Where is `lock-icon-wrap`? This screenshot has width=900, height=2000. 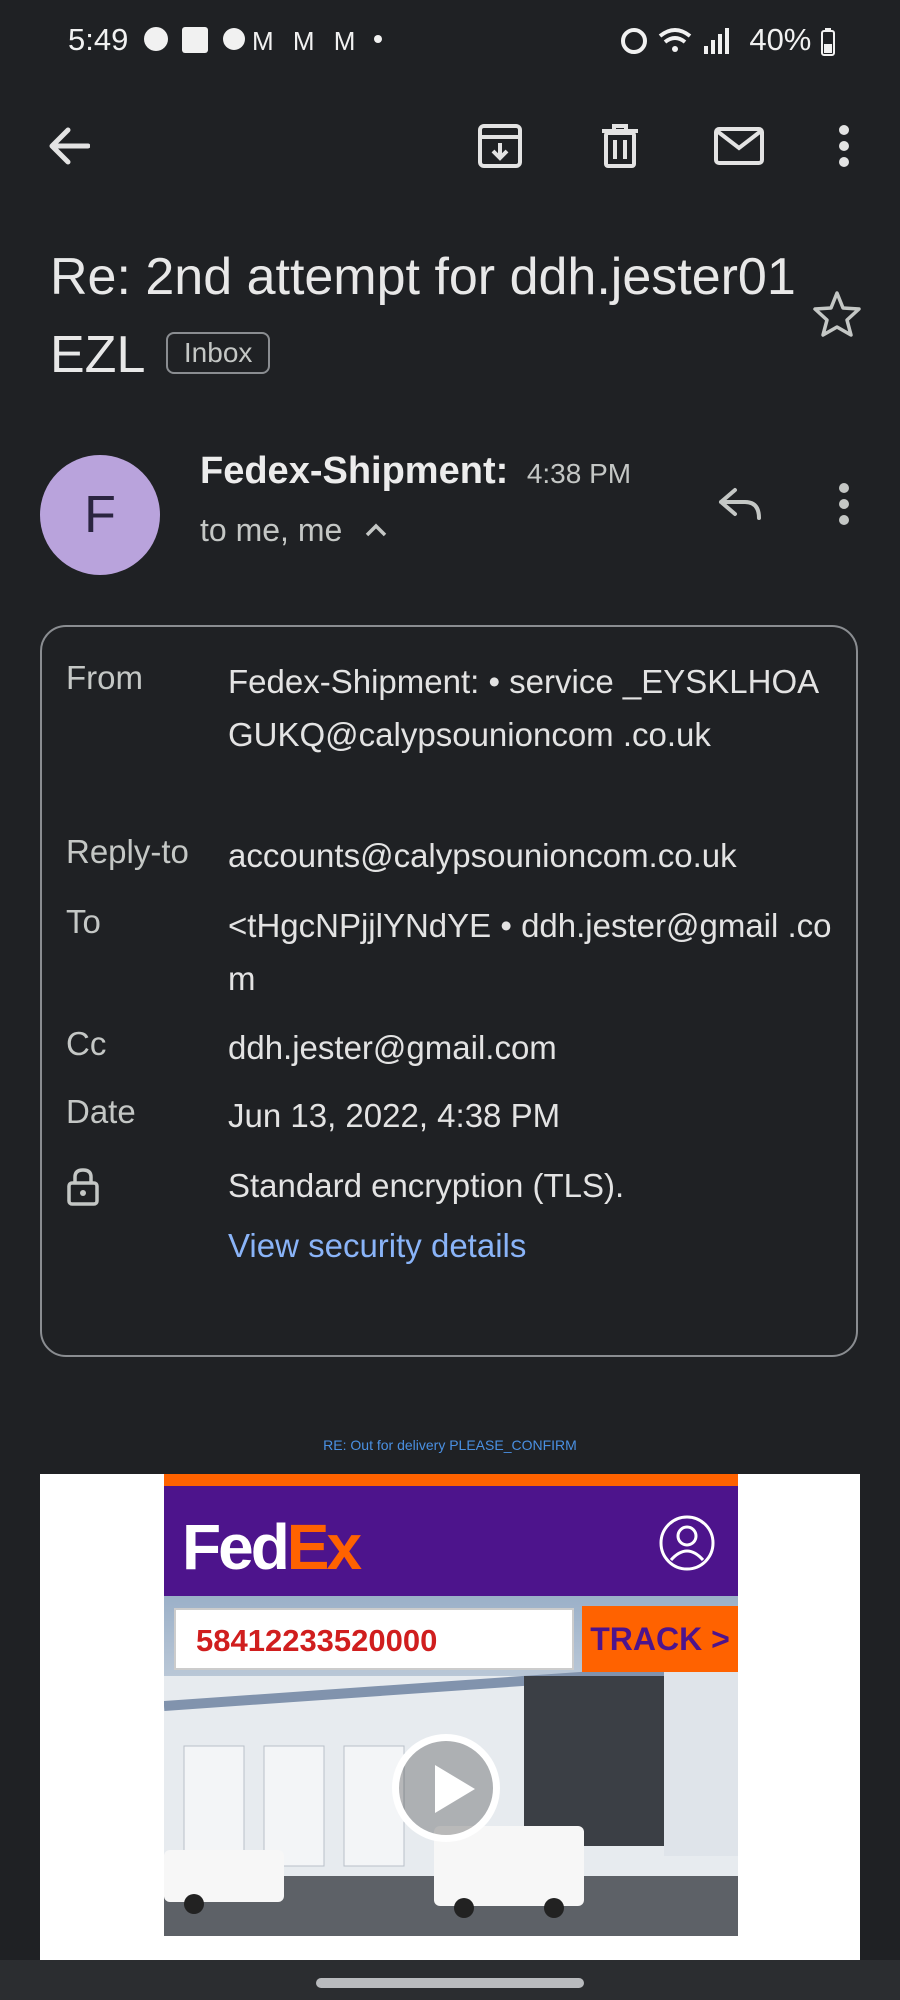
lock-icon-wrap is located at coordinates (83, 1191).